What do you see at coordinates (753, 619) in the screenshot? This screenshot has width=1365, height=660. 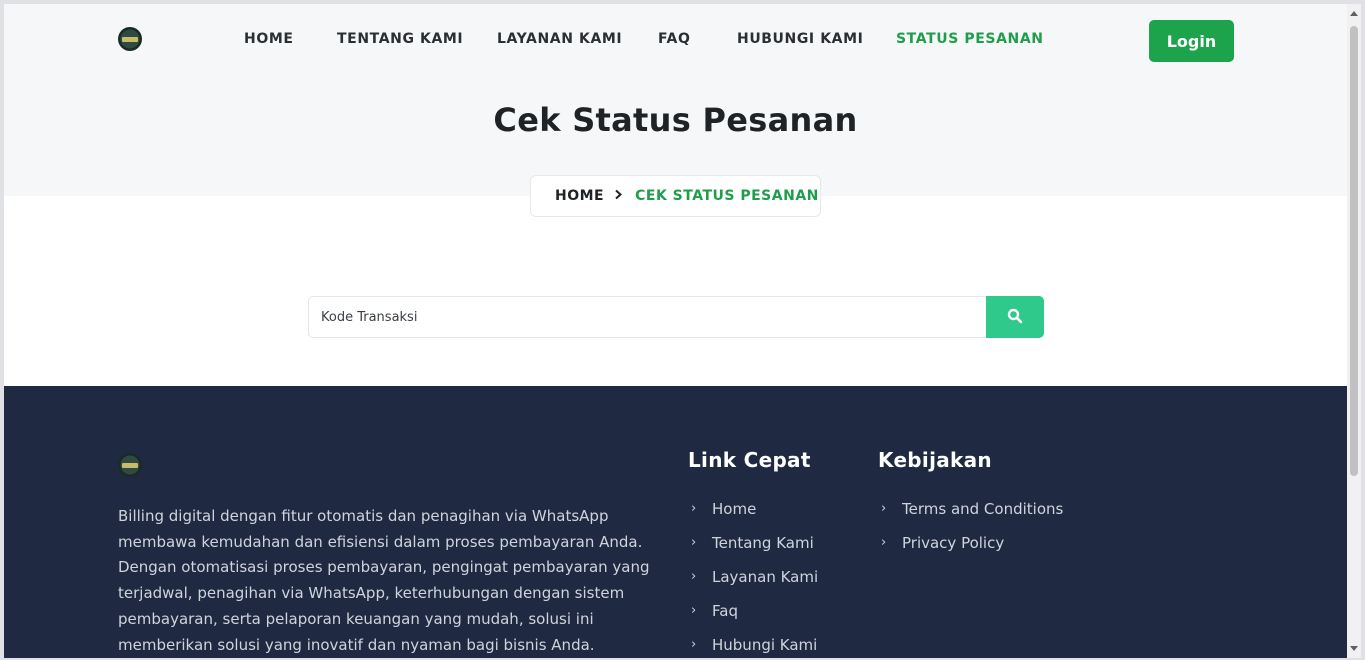 I see `quick-link-faq: › Faq` at bounding box center [753, 619].